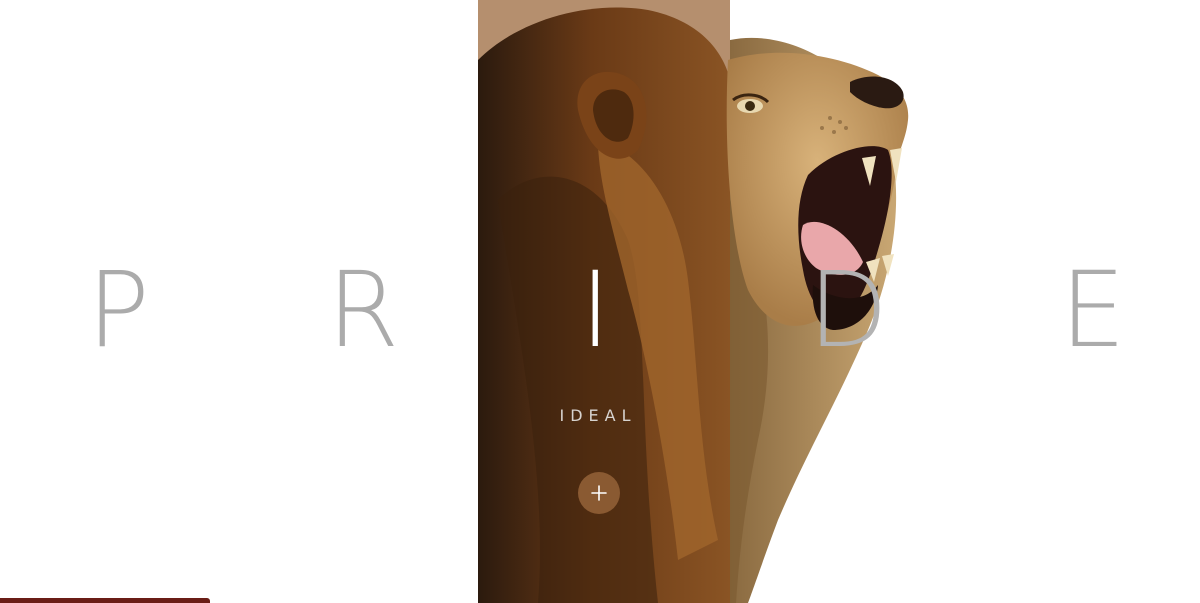 This screenshot has height=603, width=1200. Describe the element at coordinates (598, 415) in the screenshot. I see `hero-subtitle: IDEAL` at that location.